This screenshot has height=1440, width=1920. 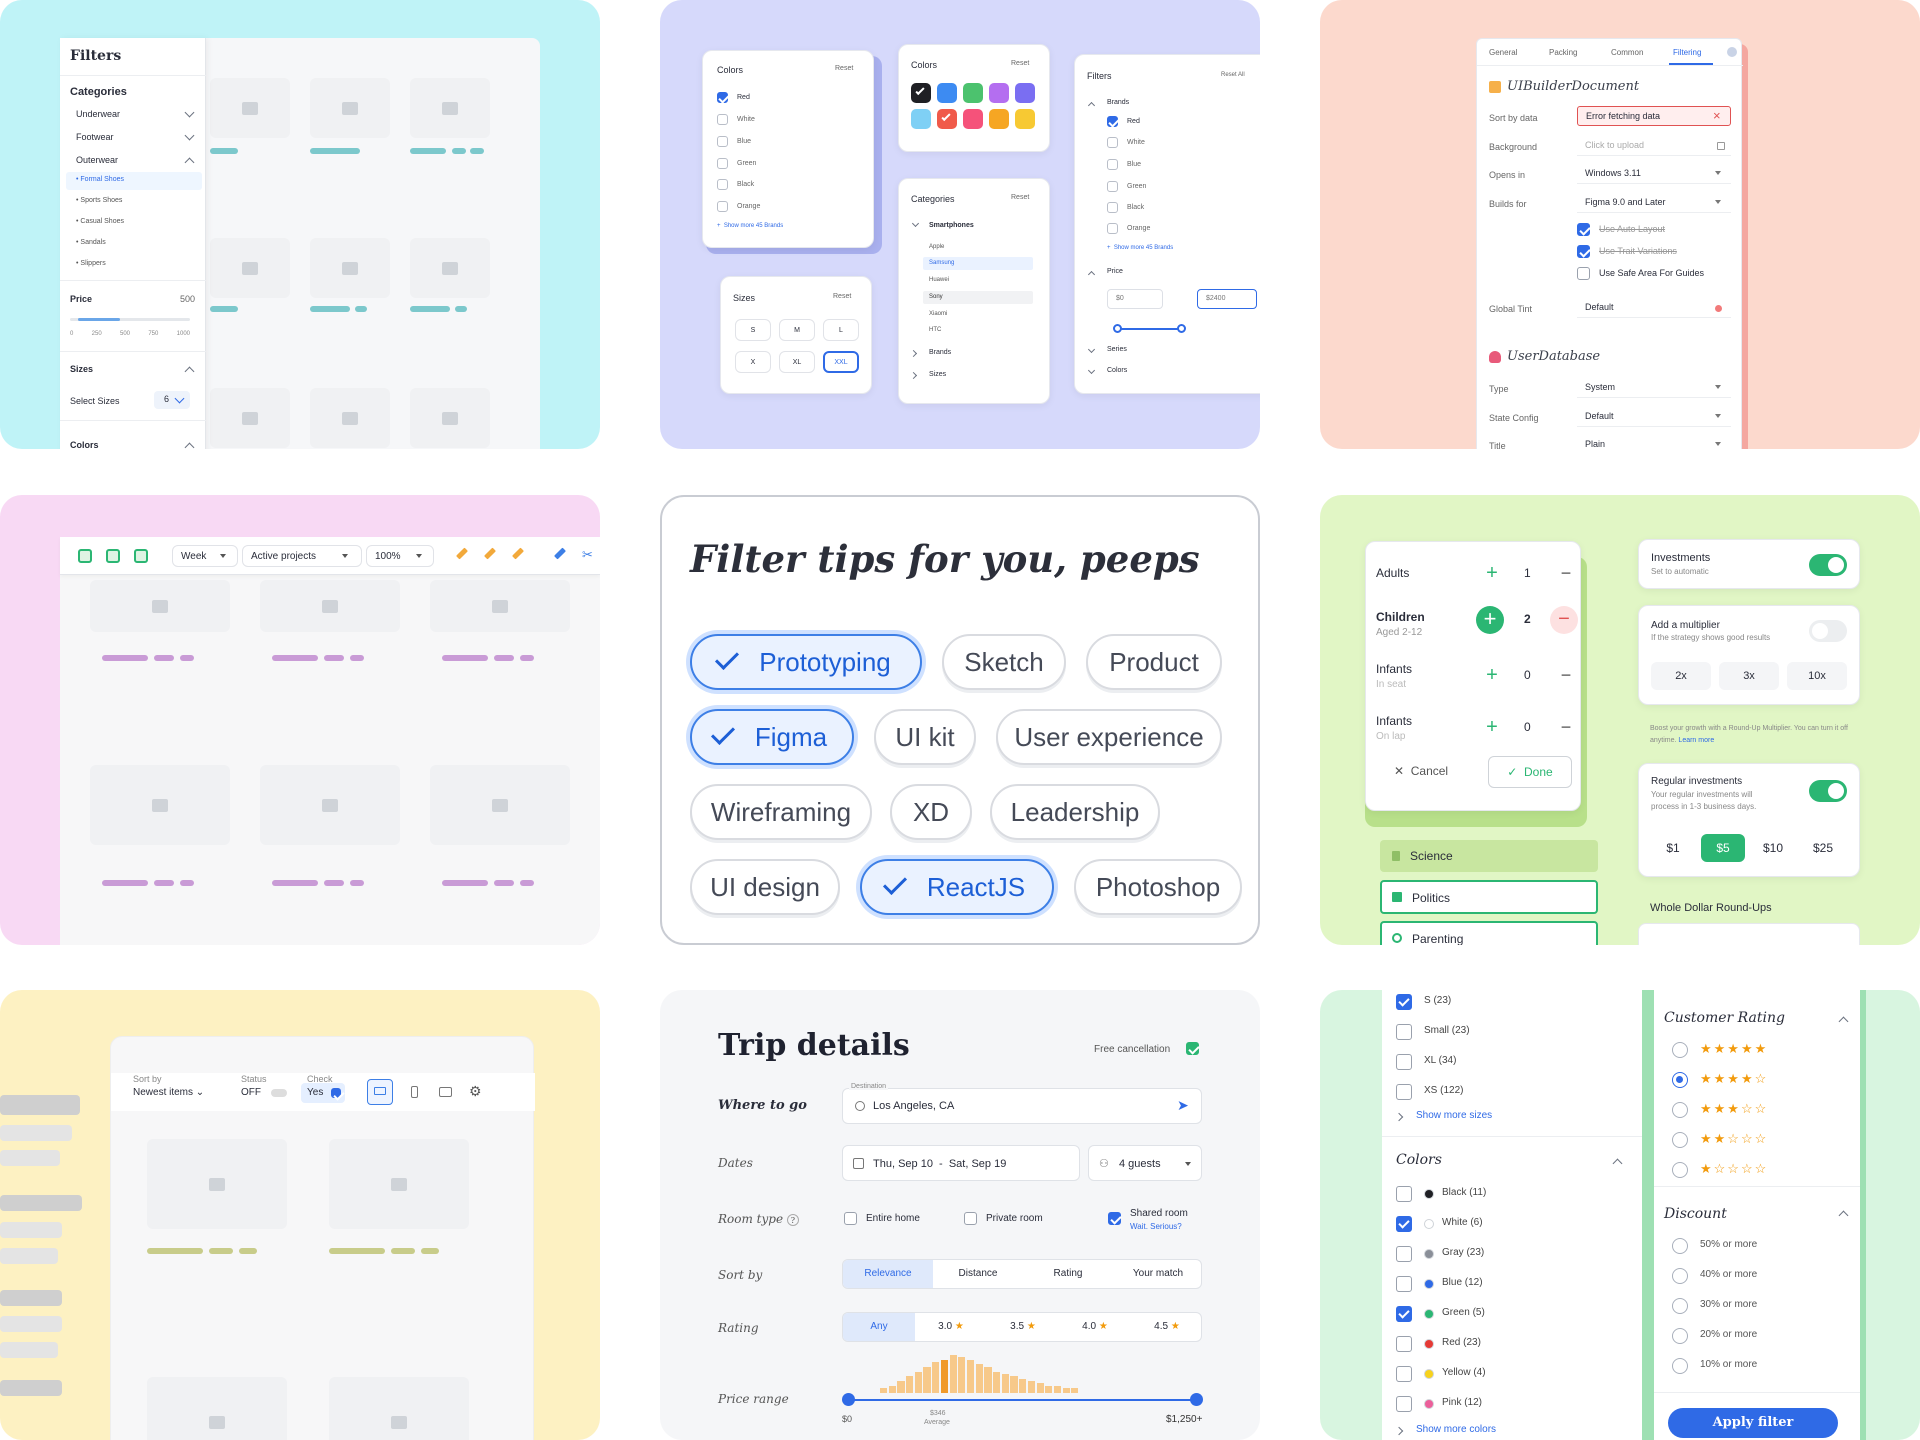 What do you see at coordinates (518, 553) in the screenshot?
I see `marker-icon` at bounding box center [518, 553].